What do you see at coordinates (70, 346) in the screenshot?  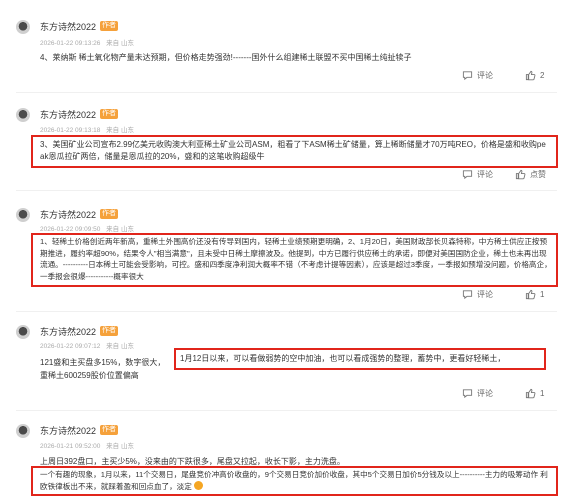 I see `post-date: 2026-01-22 09:07:12` at bounding box center [70, 346].